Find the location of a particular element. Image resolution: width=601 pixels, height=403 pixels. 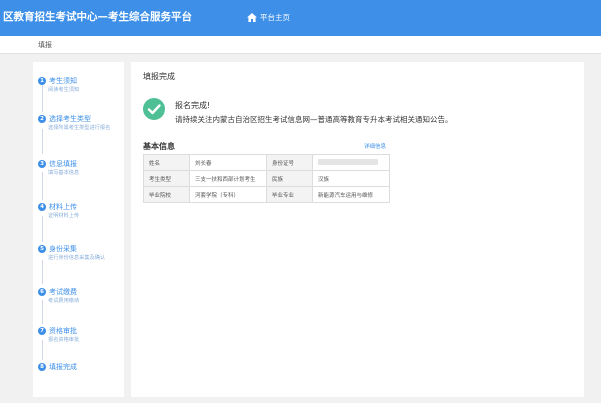

table-row: 姓名 刘长春 身份证号 is located at coordinates (266, 162).